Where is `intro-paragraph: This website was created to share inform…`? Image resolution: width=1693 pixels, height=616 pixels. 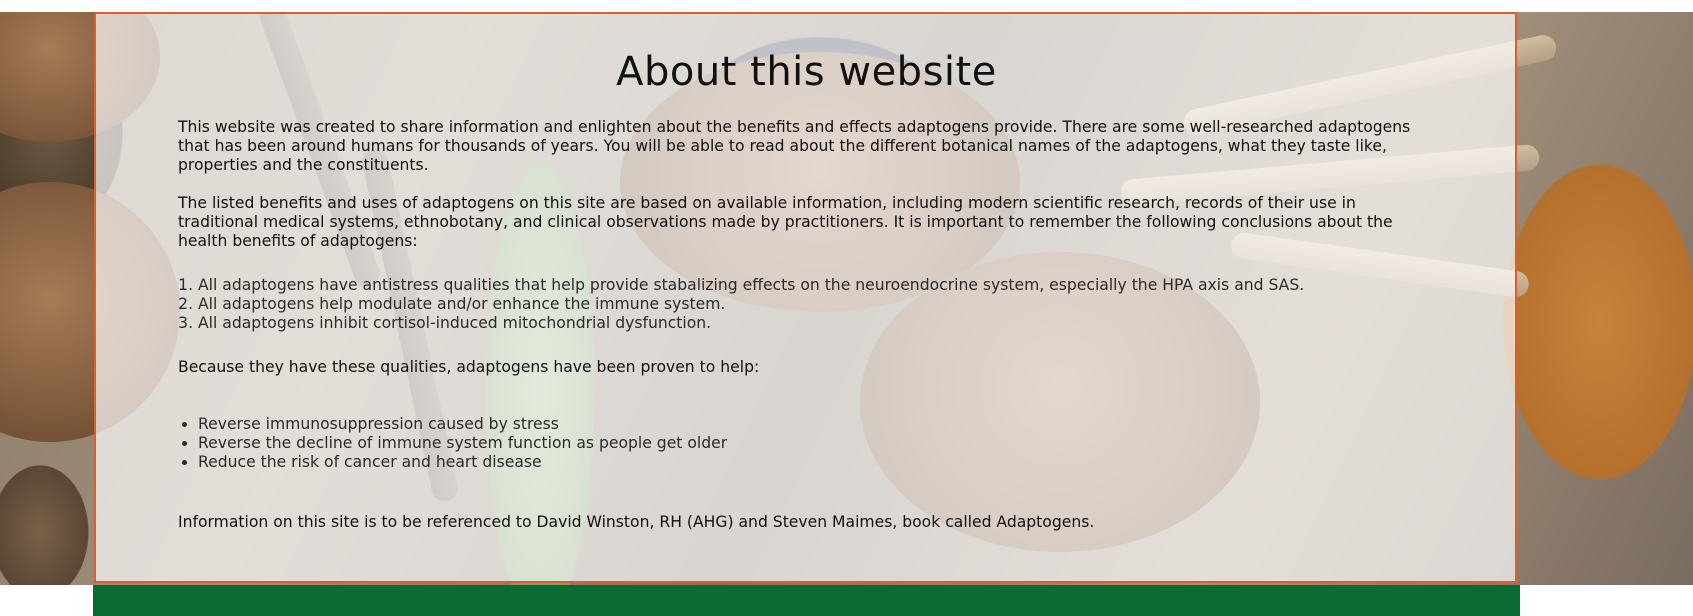 intro-paragraph: This website was created to share inform… is located at coordinates (794, 146).